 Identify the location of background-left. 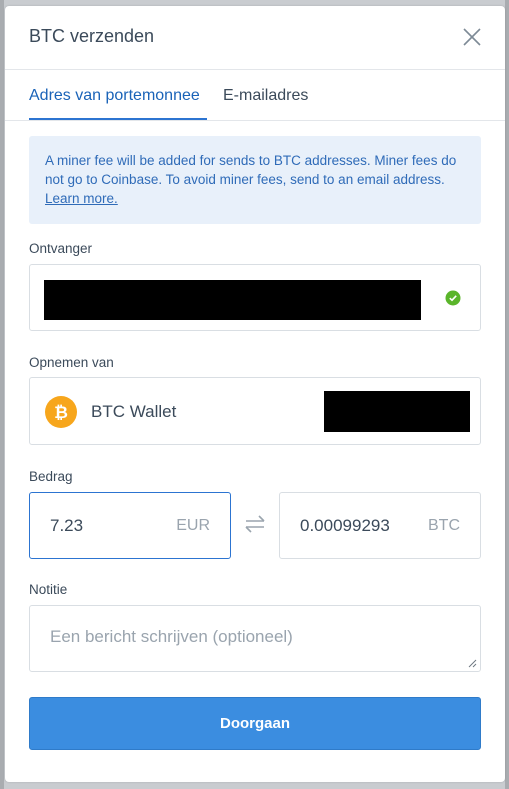
(2, 394).